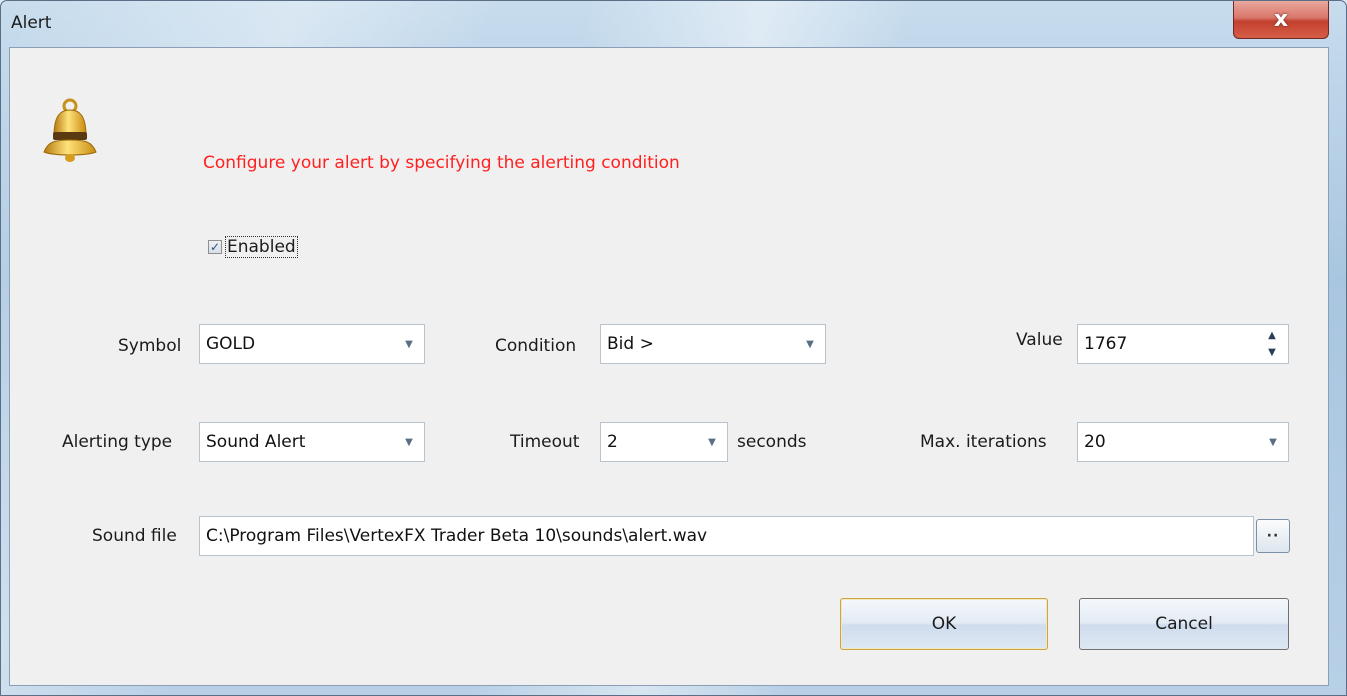  Describe the element at coordinates (545, 442) in the screenshot. I see `timeout-label: Timeout` at that location.